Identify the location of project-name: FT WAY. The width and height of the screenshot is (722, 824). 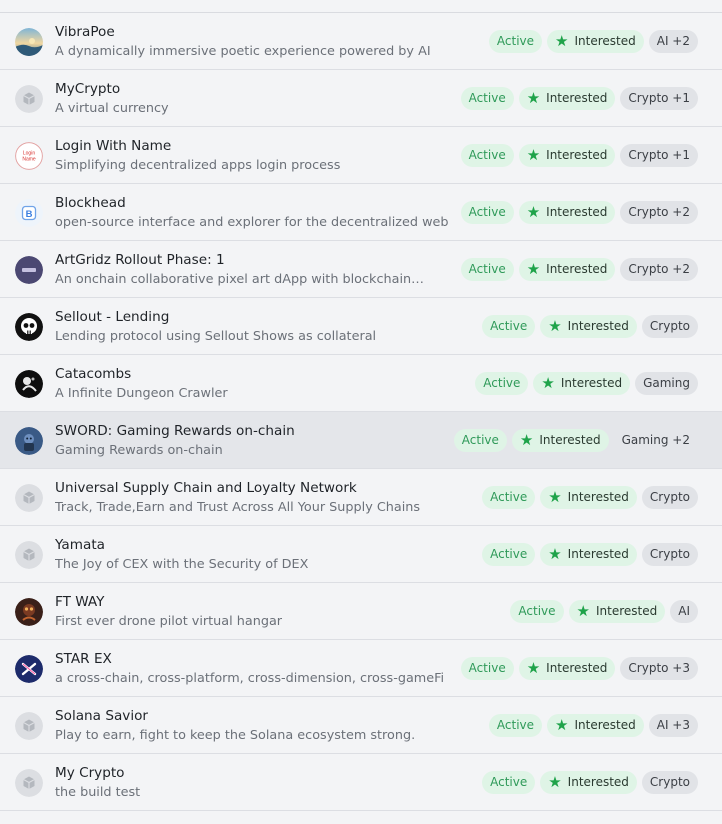
(265, 602).